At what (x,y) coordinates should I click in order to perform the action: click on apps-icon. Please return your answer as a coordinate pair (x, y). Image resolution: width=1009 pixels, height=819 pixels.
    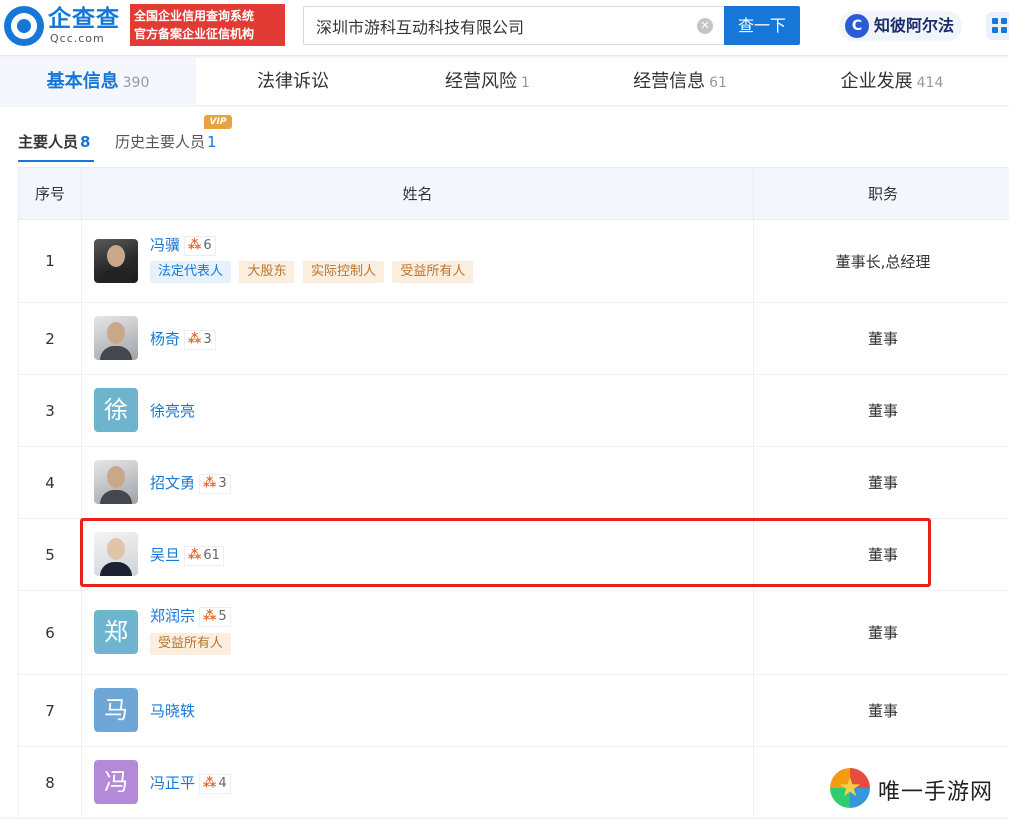
    Looking at the image, I should click on (997, 26).